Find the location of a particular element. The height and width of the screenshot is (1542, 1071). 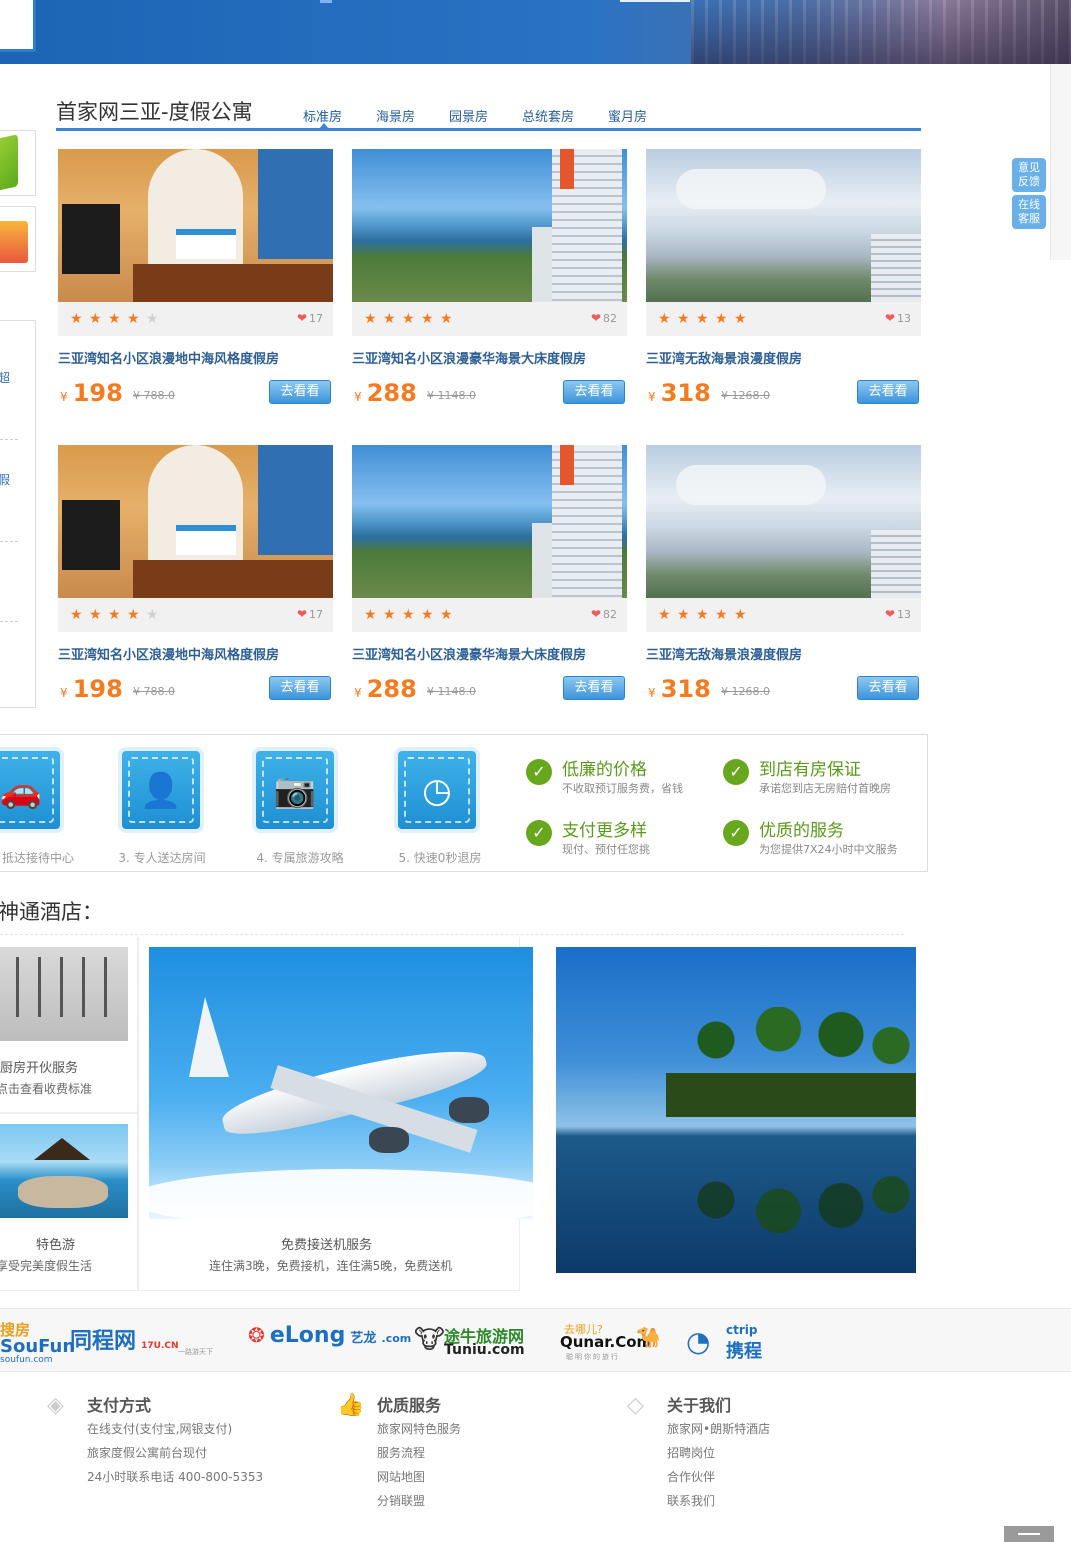

banner-accent is located at coordinates (326, 1).